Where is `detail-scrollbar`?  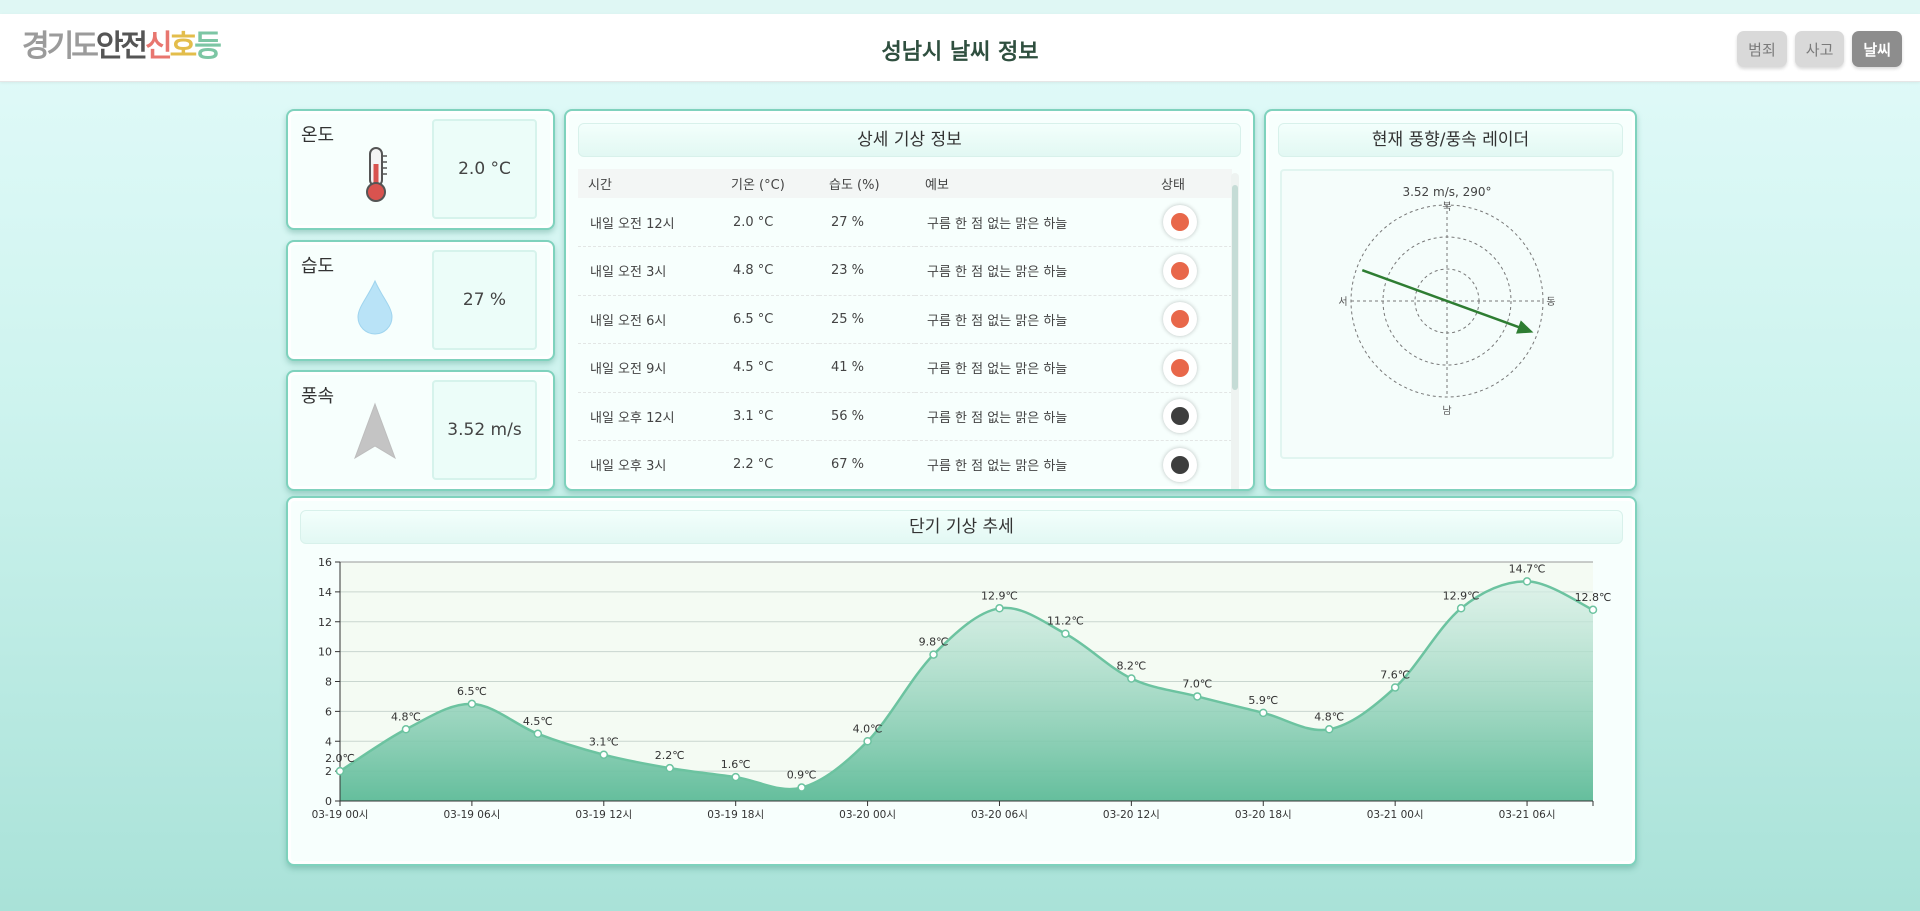 detail-scrollbar is located at coordinates (1235, 331).